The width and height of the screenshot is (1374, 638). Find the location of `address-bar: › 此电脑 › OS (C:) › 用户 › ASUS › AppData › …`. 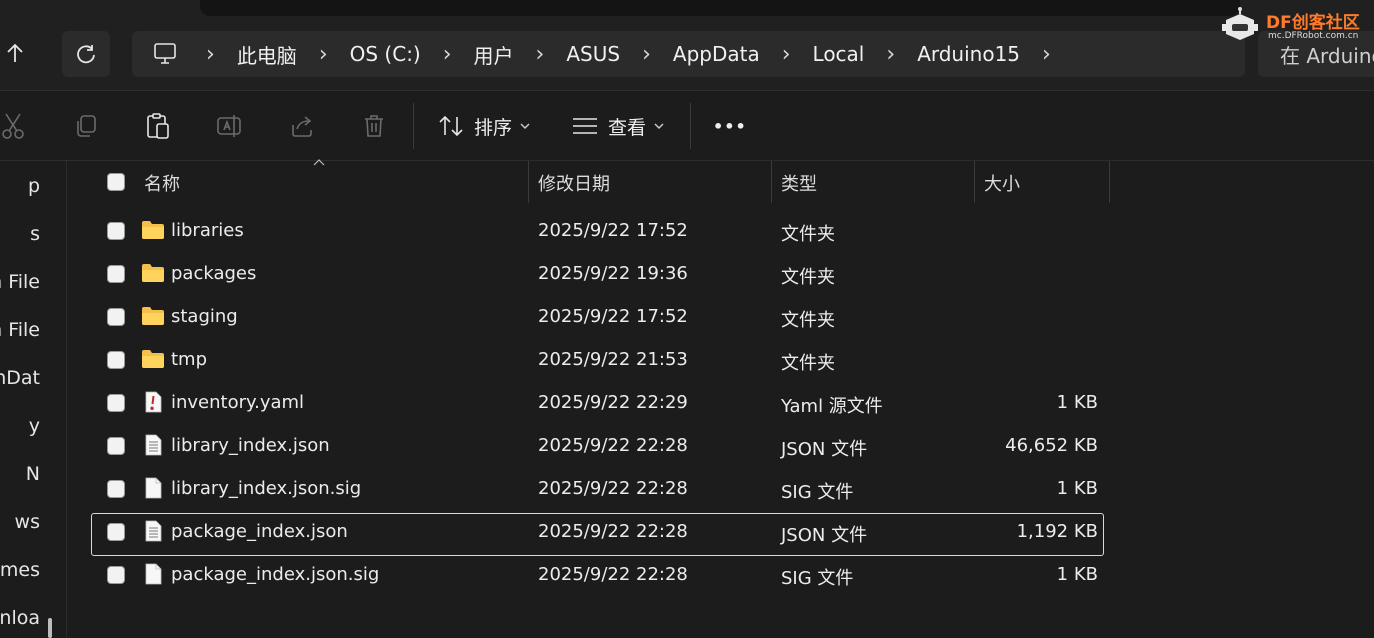

address-bar: › 此电脑 › OS (C:) › 用户 › ASUS › AppData › … is located at coordinates (688, 54).